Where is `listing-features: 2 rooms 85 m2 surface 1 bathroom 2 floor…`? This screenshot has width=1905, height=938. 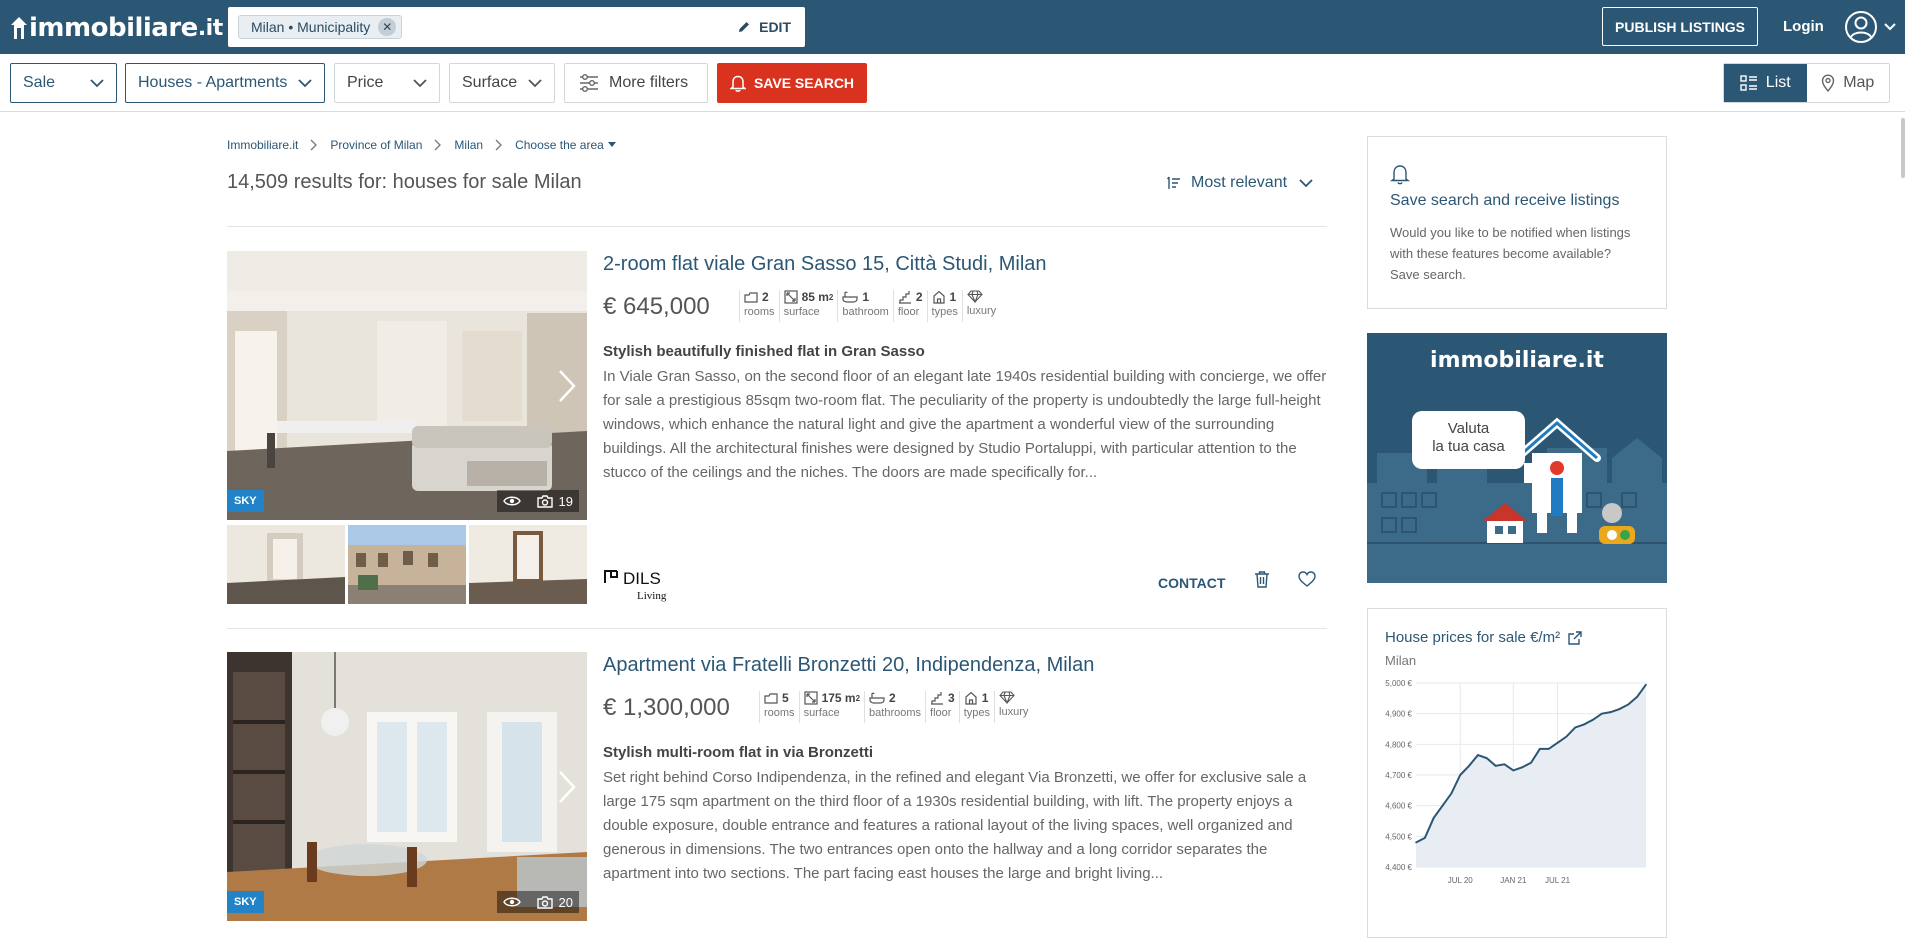 listing-features: 2 rooms 85 m2 surface 1 bathroom 2 floor… is located at coordinates (869, 306).